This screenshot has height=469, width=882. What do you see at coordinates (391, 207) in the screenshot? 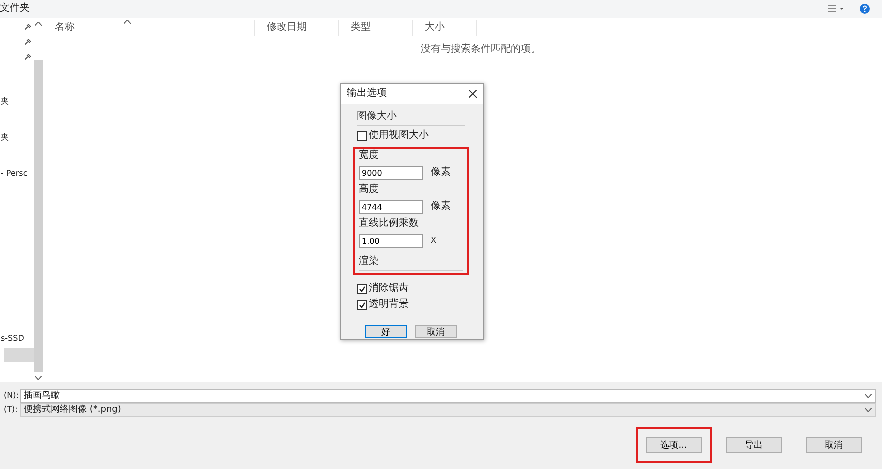
I see `number-field: 4744` at bounding box center [391, 207].